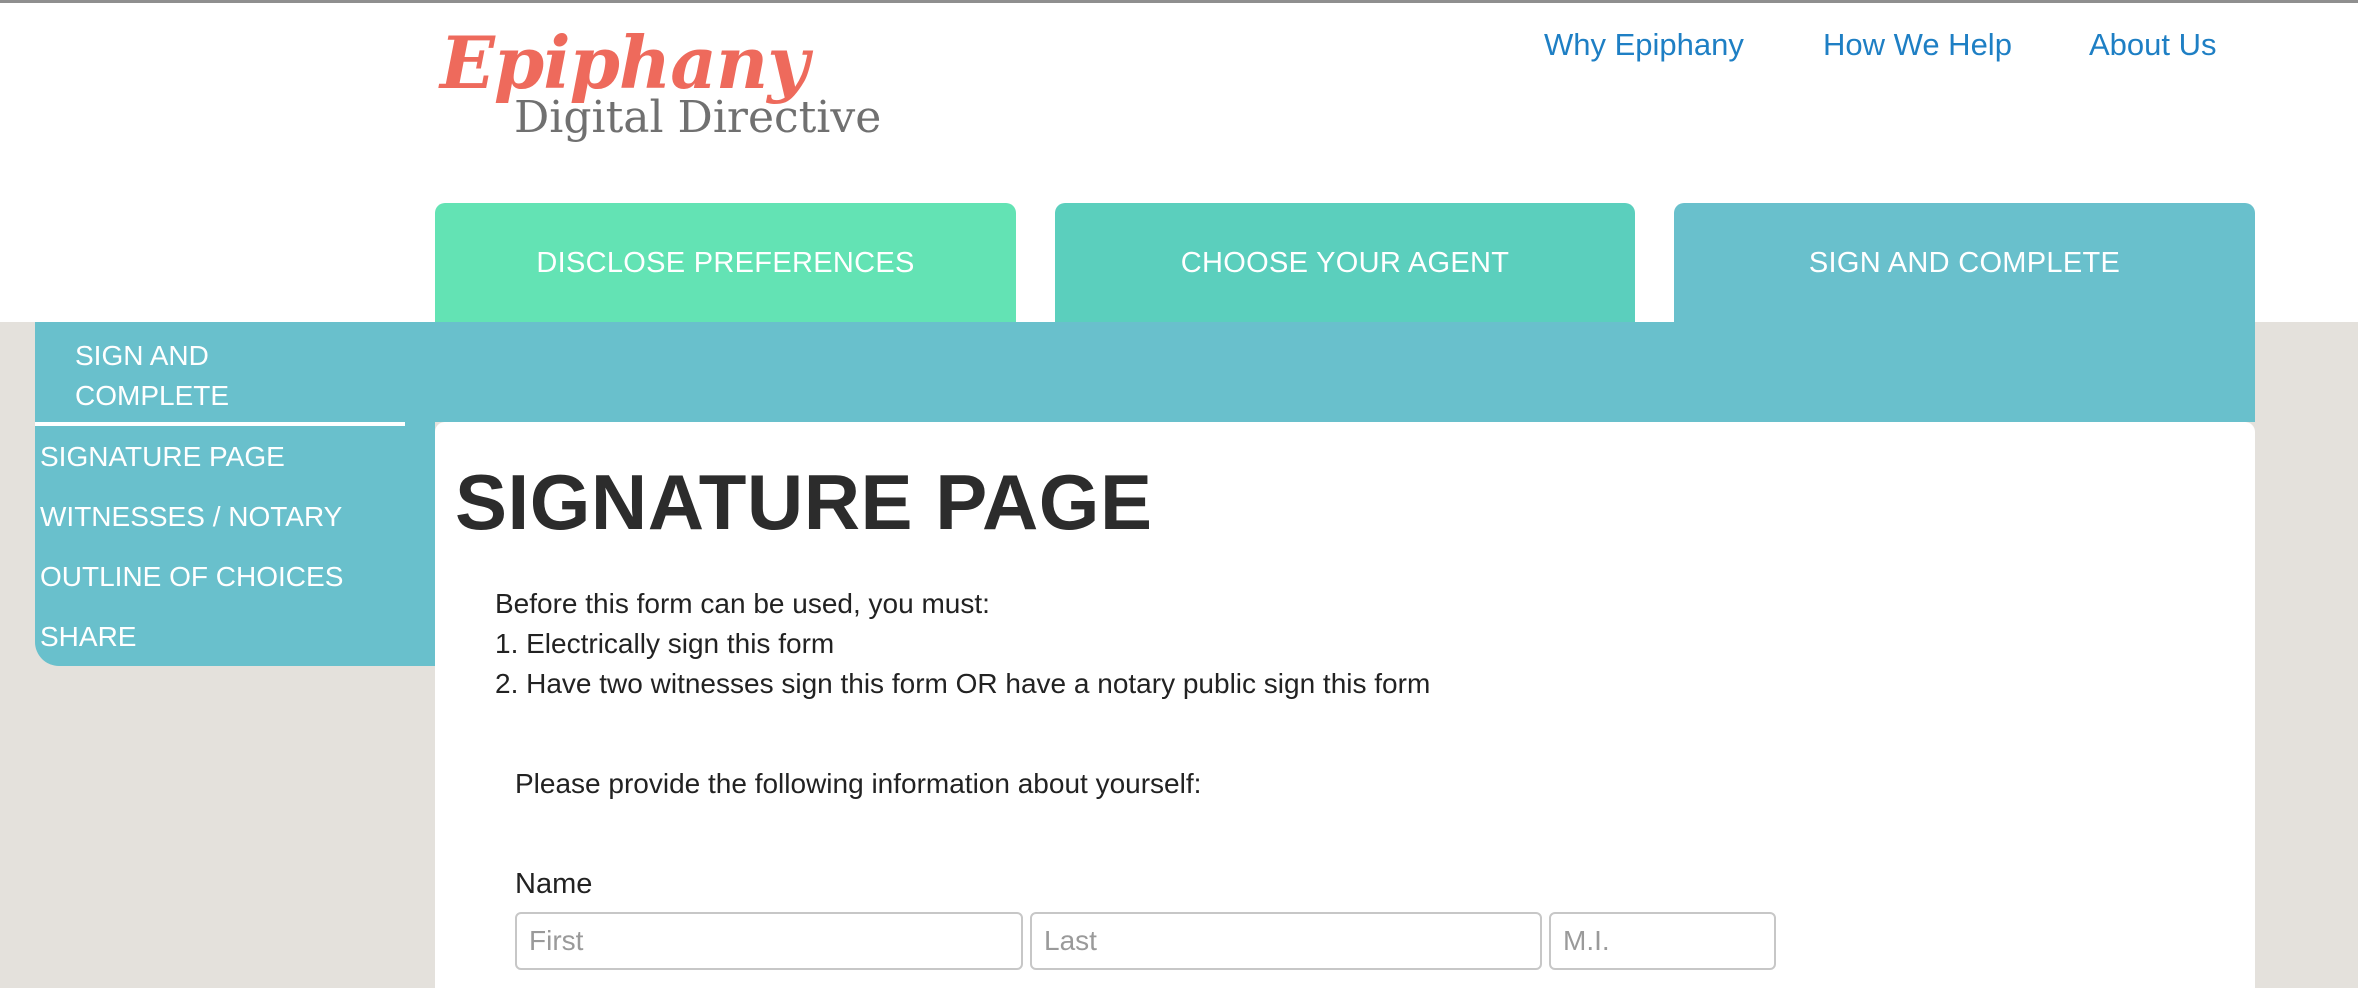  Describe the element at coordinates (2153, 45) in the screenshot. I see `nav-link-about-us: About Us` at that location.